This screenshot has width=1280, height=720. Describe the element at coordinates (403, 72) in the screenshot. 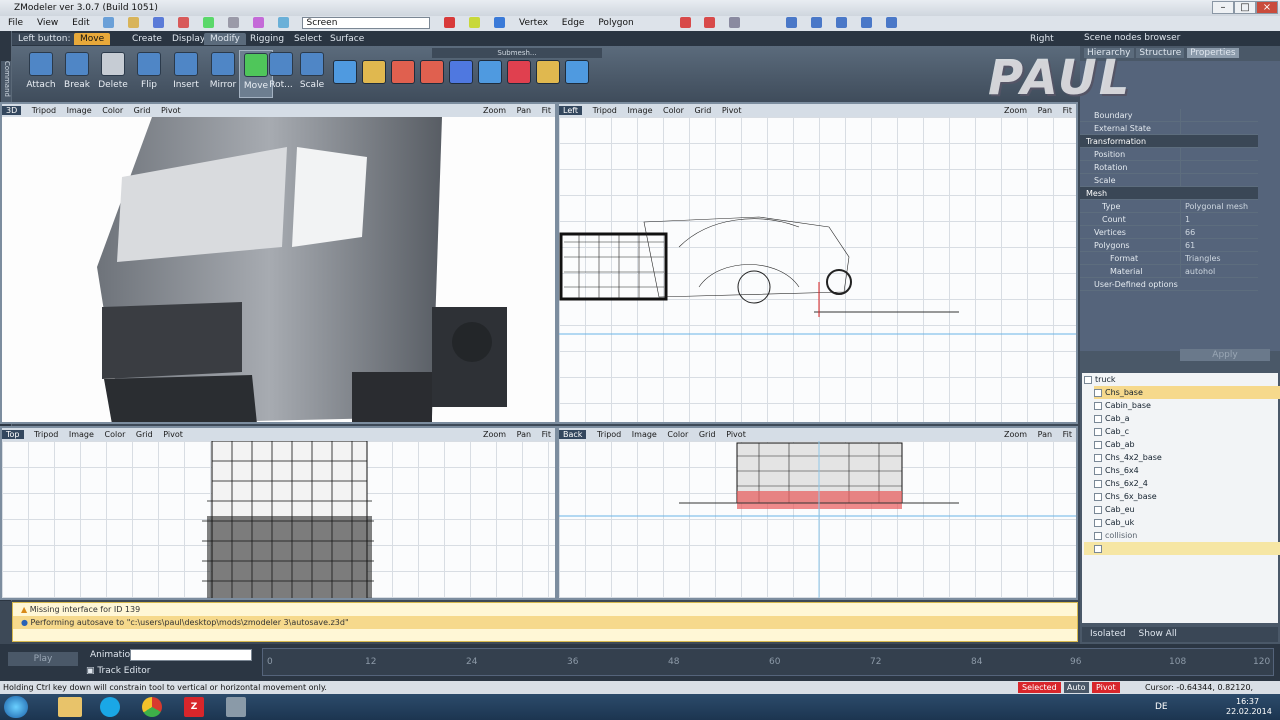

I see `submesh-tool3-icon` at that location.